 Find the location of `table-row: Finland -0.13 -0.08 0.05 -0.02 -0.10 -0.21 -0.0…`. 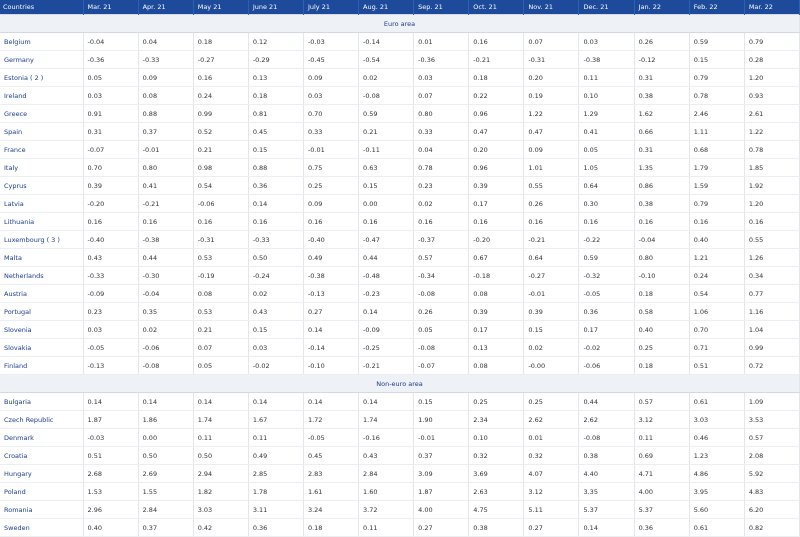

table-row: Finland -0.13 -0.08 0.05 -0.02 -0.10 -0.21 -0.0… is located at coordinates (400, 365).